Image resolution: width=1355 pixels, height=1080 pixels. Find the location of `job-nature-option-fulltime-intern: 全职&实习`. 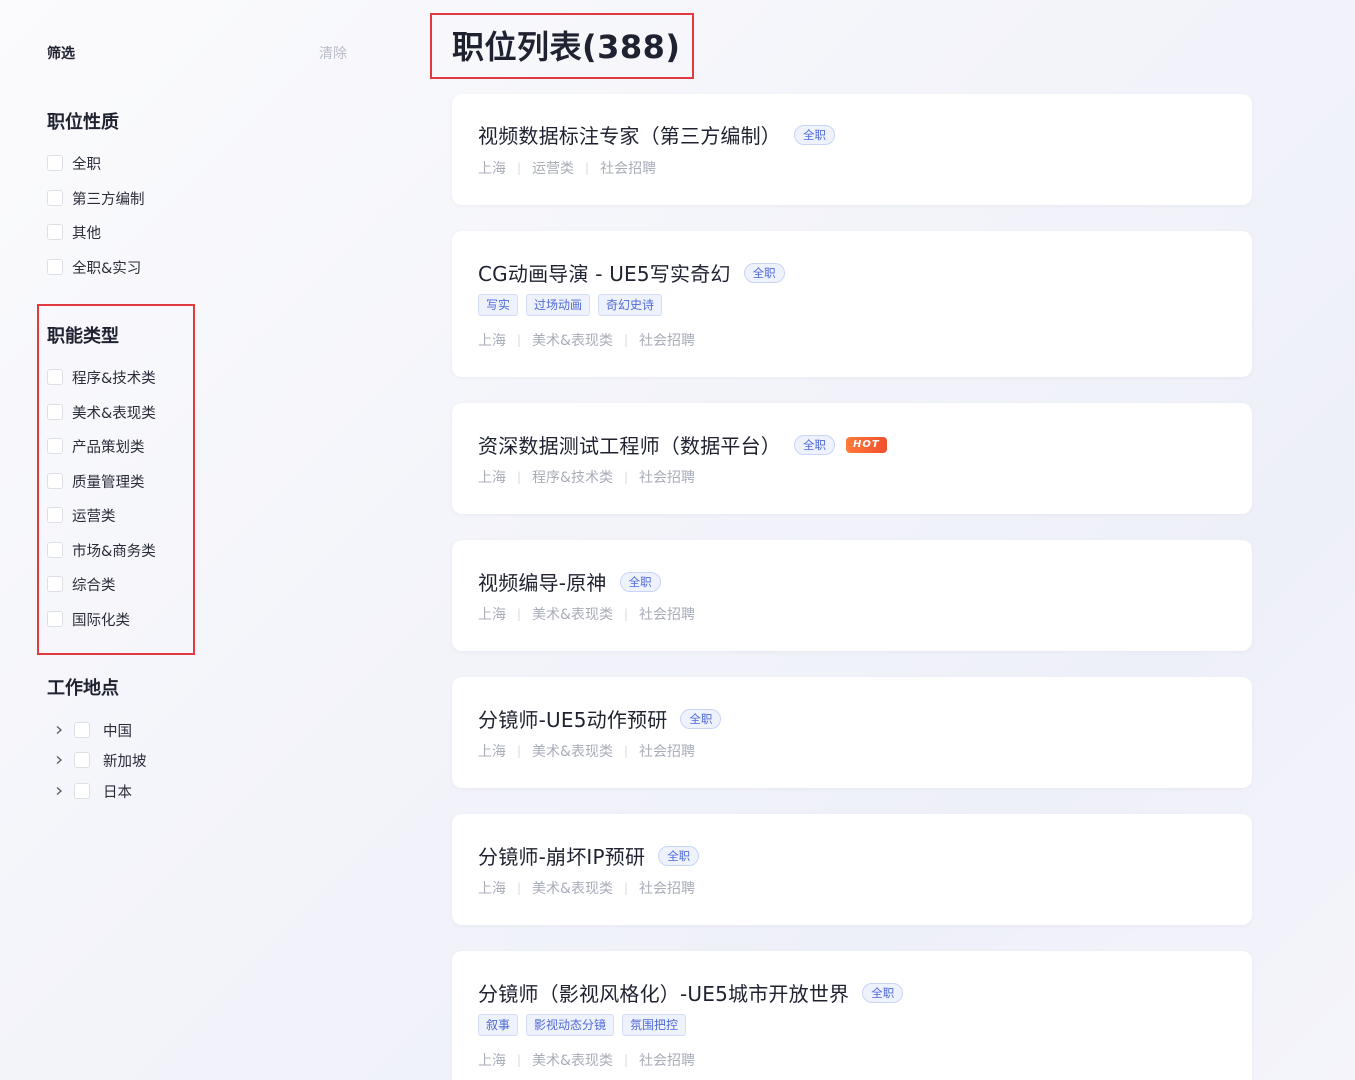

job-nature-option-fulltime-intern: 全职&实习 is located at coordinates (94, 267).